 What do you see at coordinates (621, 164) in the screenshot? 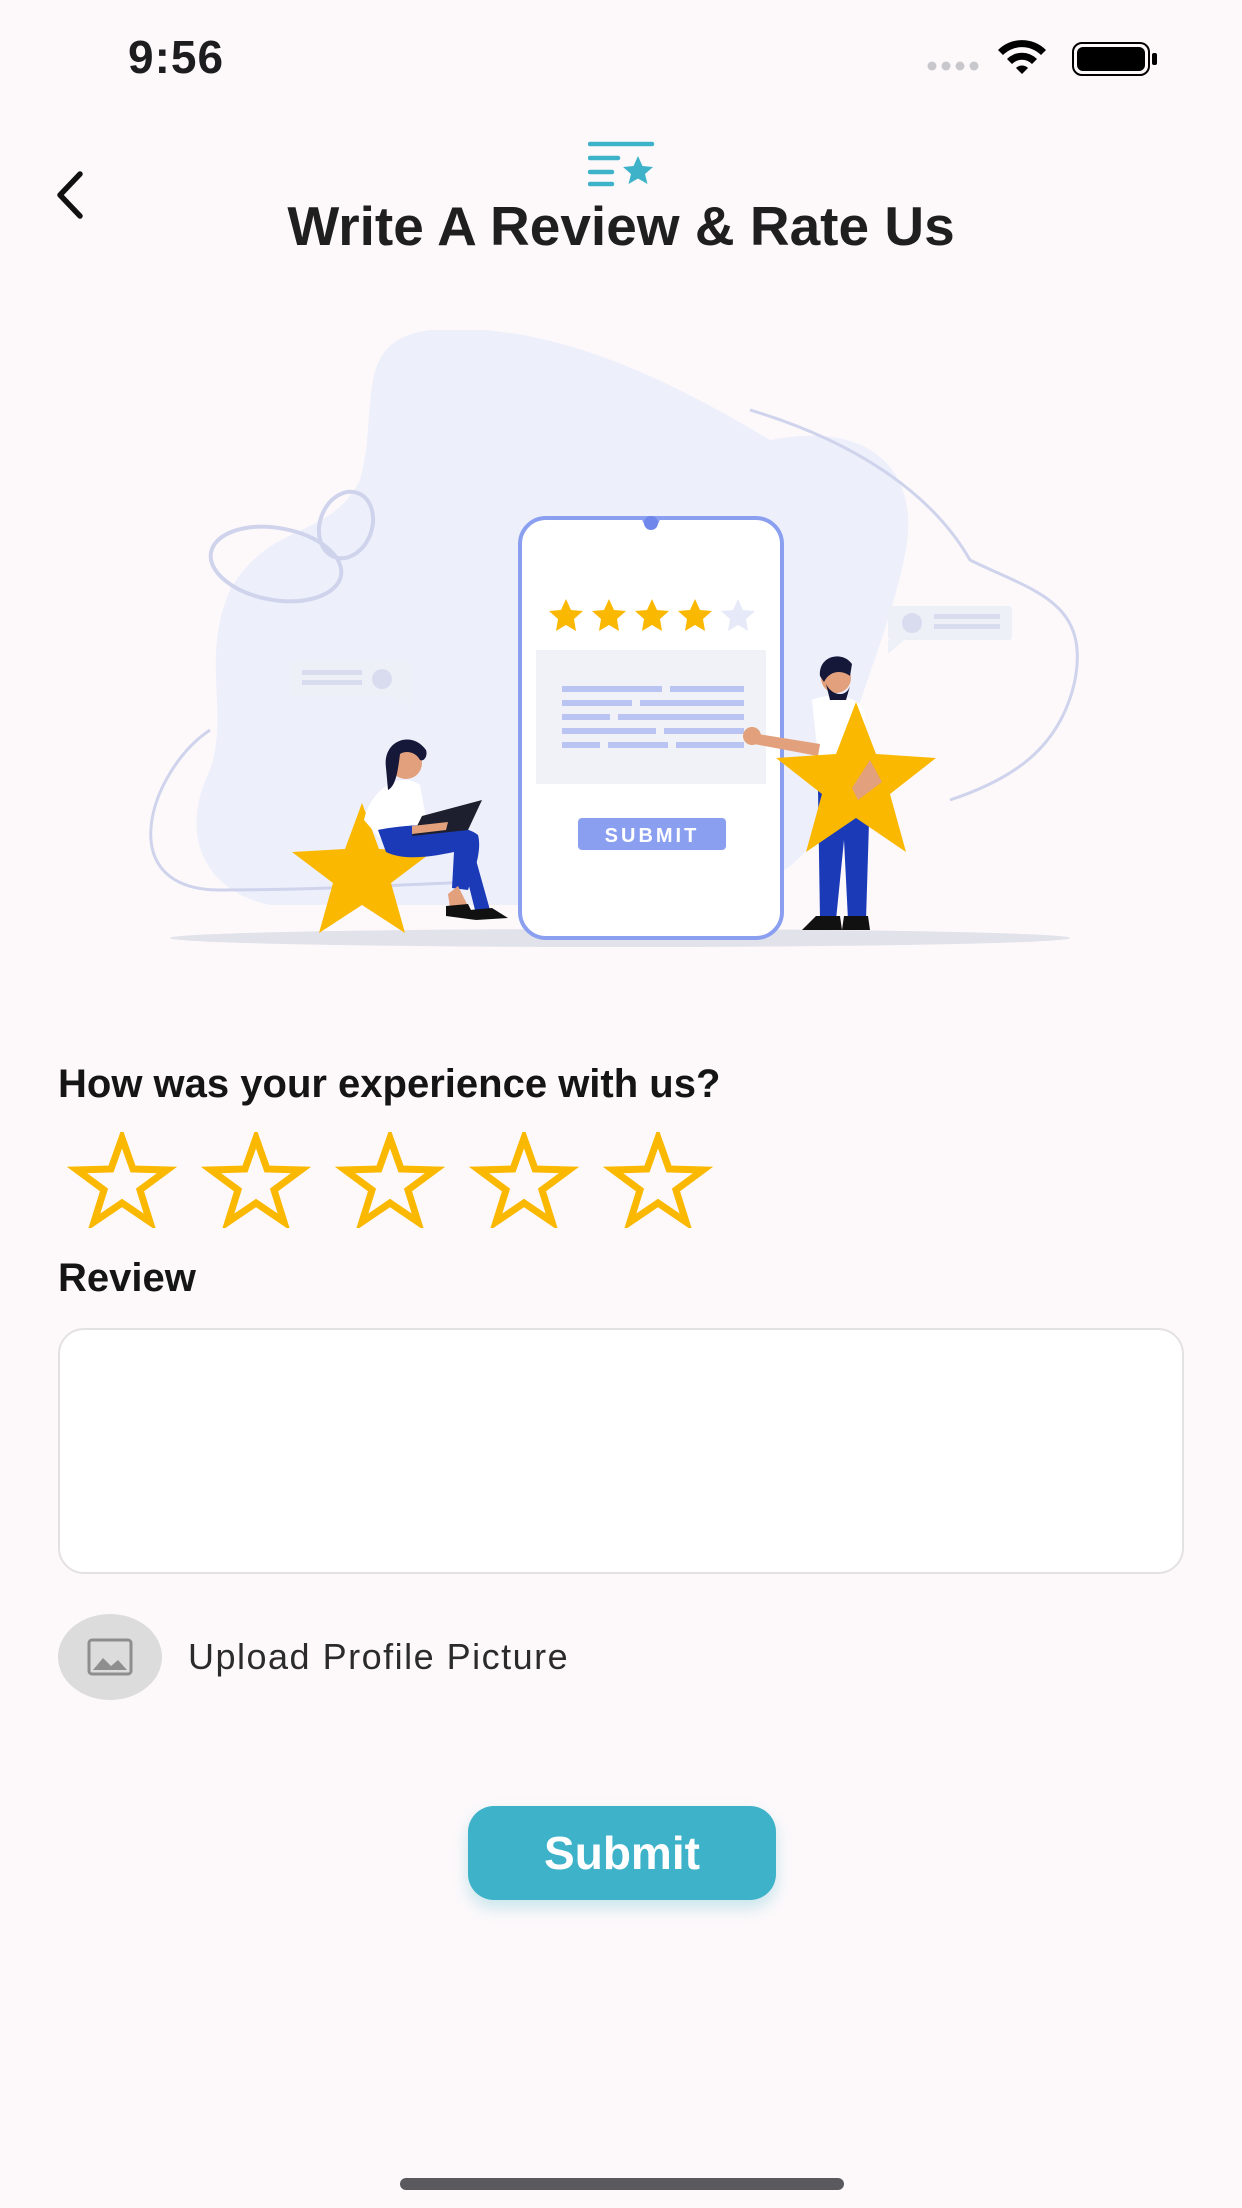
I see `review-list-star-icon` at bounding box center [621, 164].